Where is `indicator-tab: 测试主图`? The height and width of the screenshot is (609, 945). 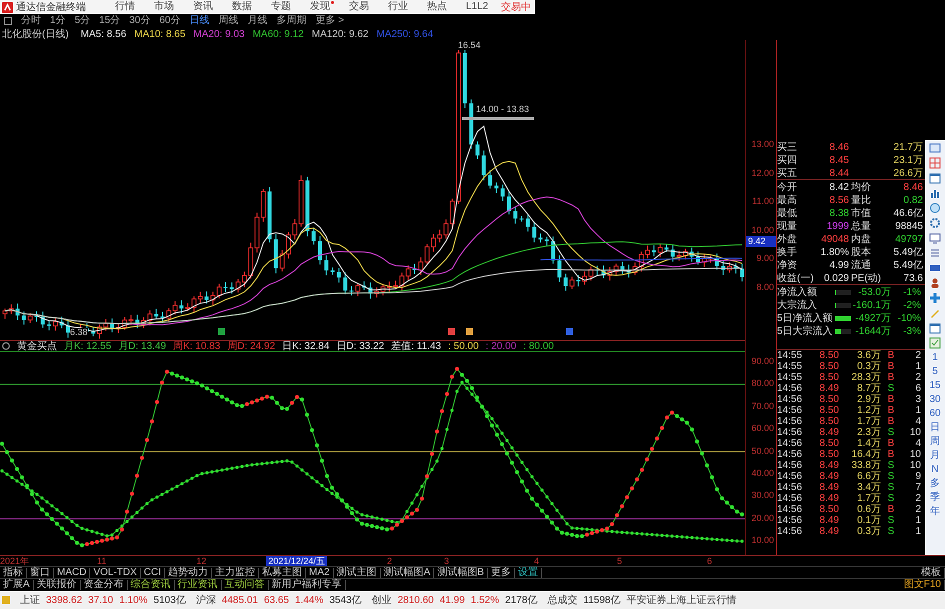 indicator-tab: 测试主图 is located at coordinates (357, 573).